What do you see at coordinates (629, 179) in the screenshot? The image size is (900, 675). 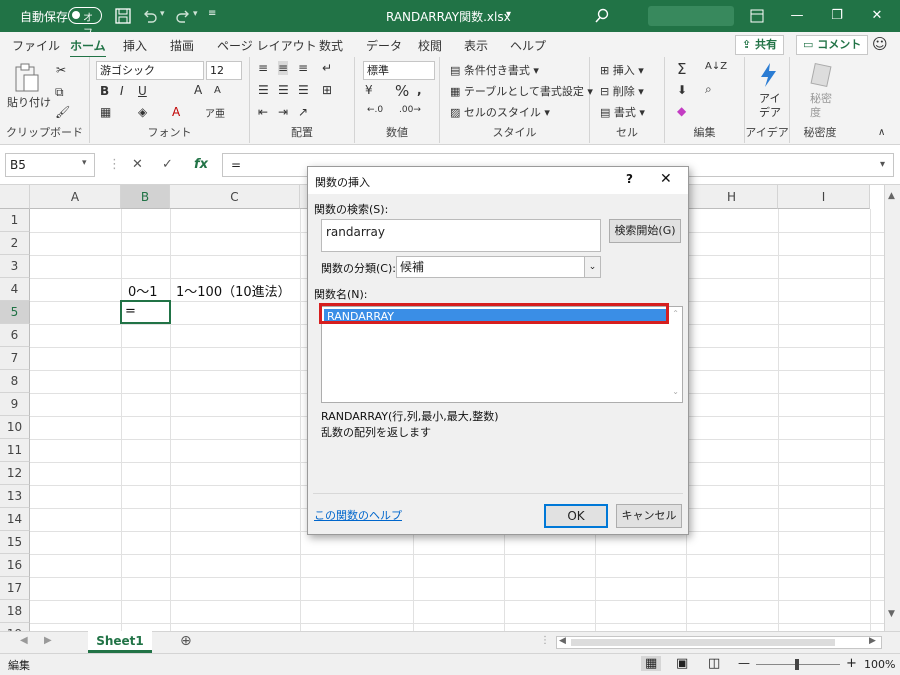 I see `dialog-help-button: ?` at bounding box center [629, 179].